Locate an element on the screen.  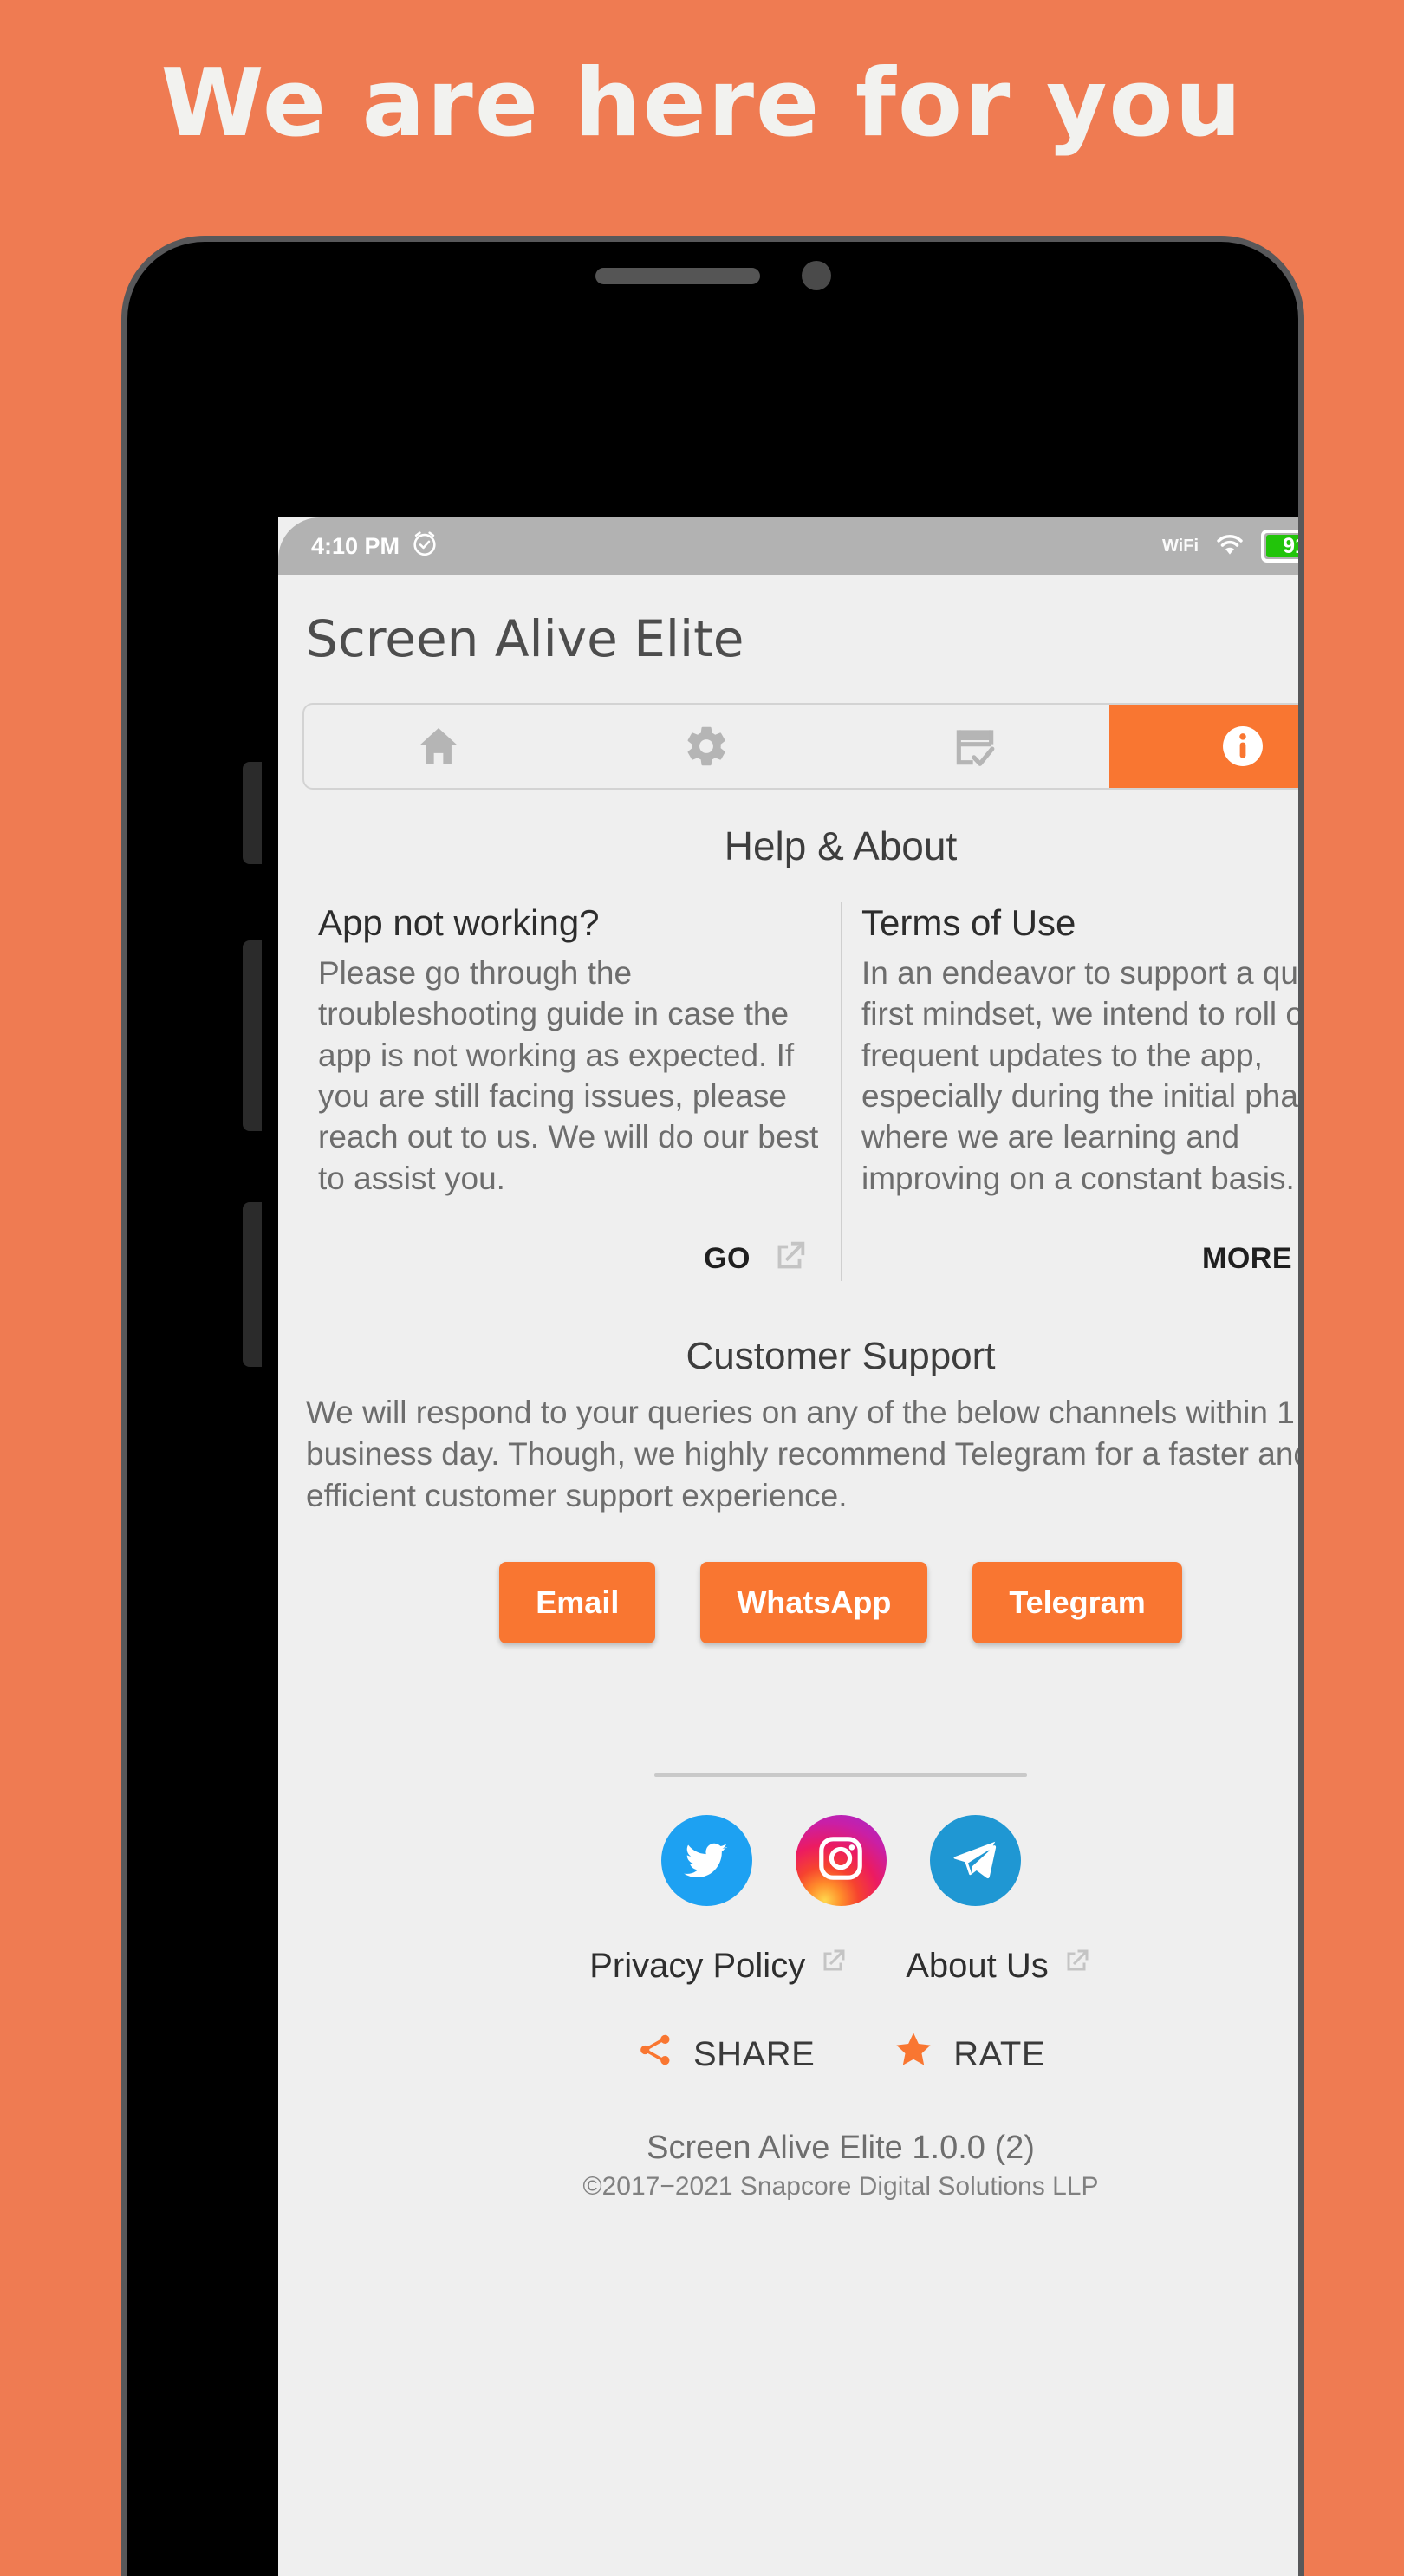
tab-home is located at coordinates (438, 746).